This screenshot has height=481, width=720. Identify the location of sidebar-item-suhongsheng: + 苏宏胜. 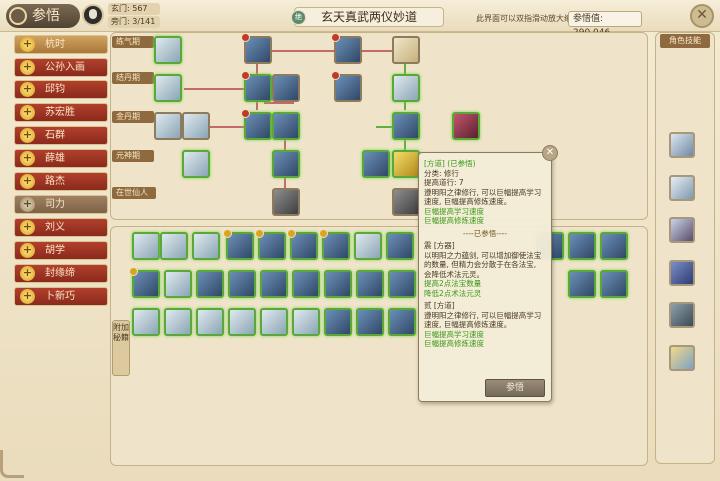
(61, 112).